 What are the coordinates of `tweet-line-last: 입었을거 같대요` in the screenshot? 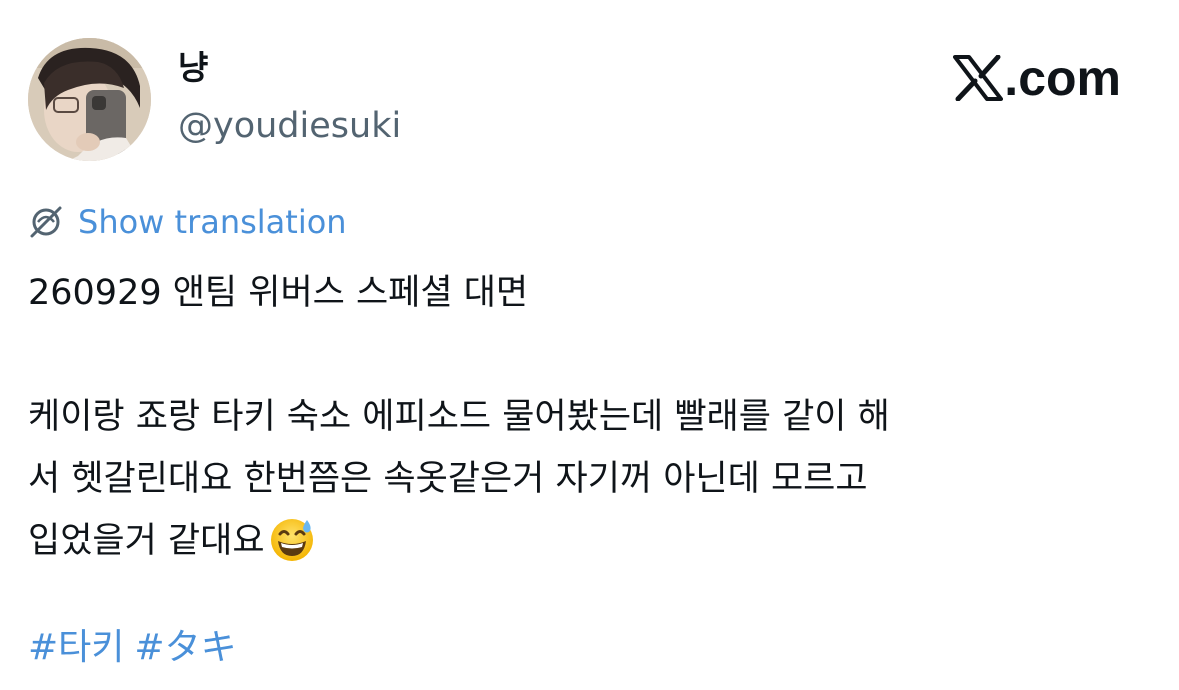 It's located at (459, 541).